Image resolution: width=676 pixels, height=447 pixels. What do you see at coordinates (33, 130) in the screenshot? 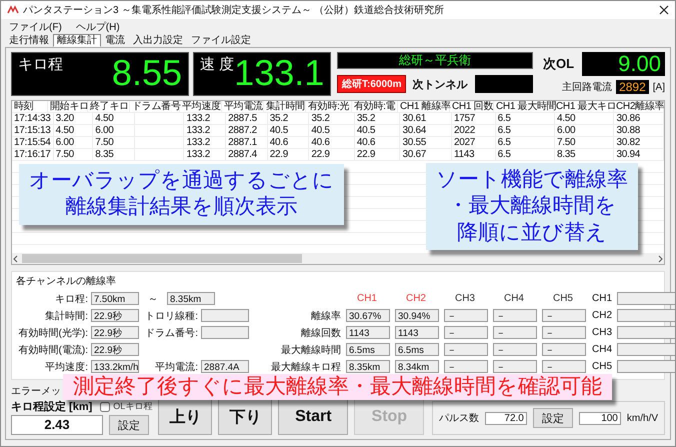
I see `table-cell: 17:15:13` at bounding box center [33, 130].